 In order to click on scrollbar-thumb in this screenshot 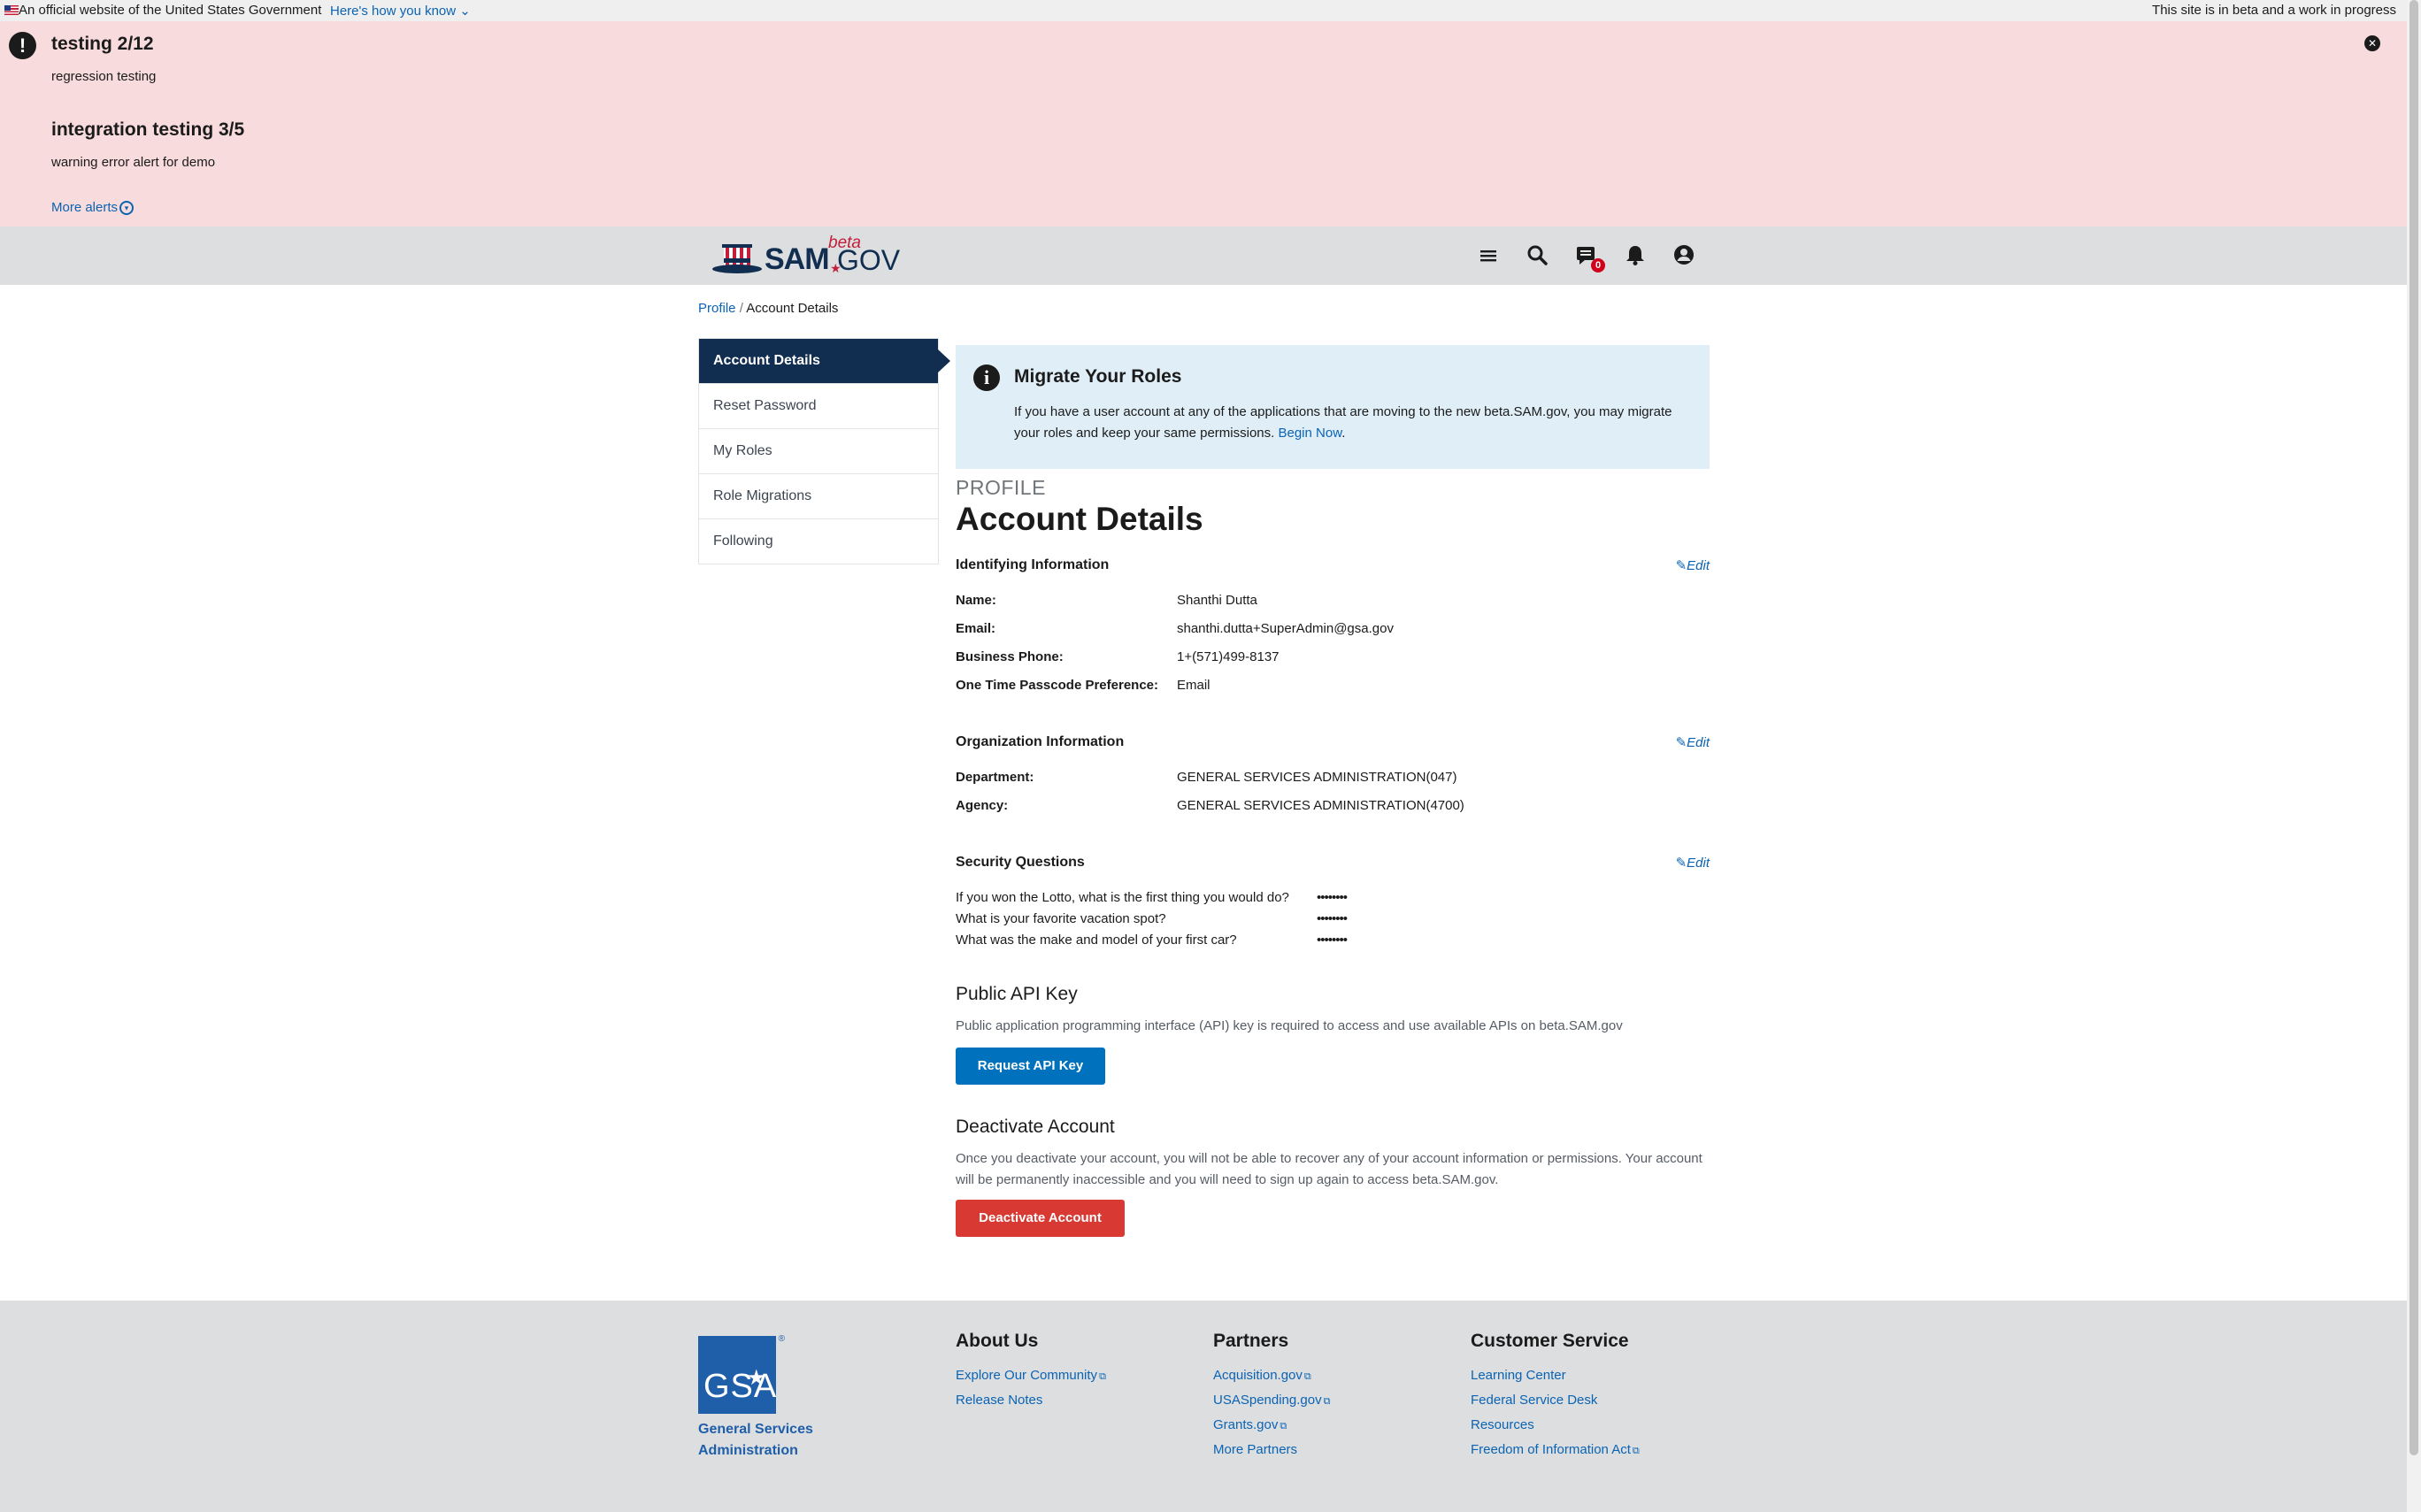, I will do `click(2413, 727)`.